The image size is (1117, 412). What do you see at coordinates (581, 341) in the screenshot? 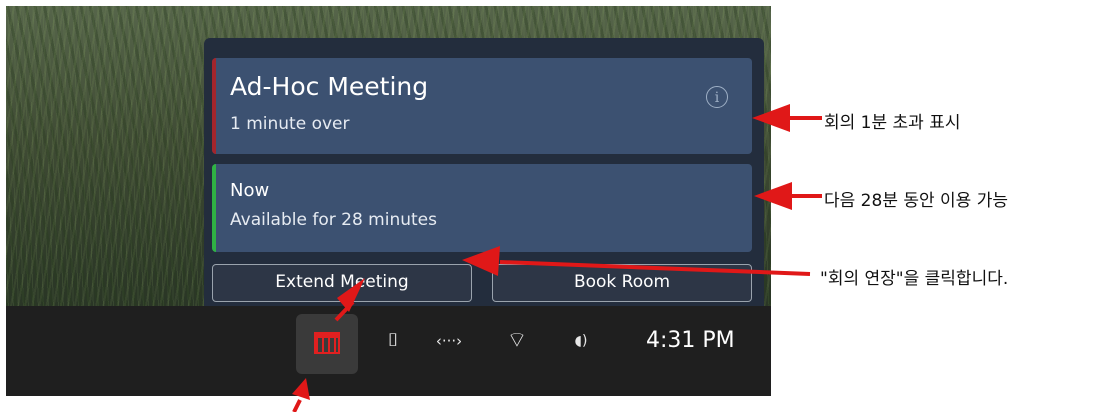
I see `volume-icon: ◖)` at bounding box center [581, 341].